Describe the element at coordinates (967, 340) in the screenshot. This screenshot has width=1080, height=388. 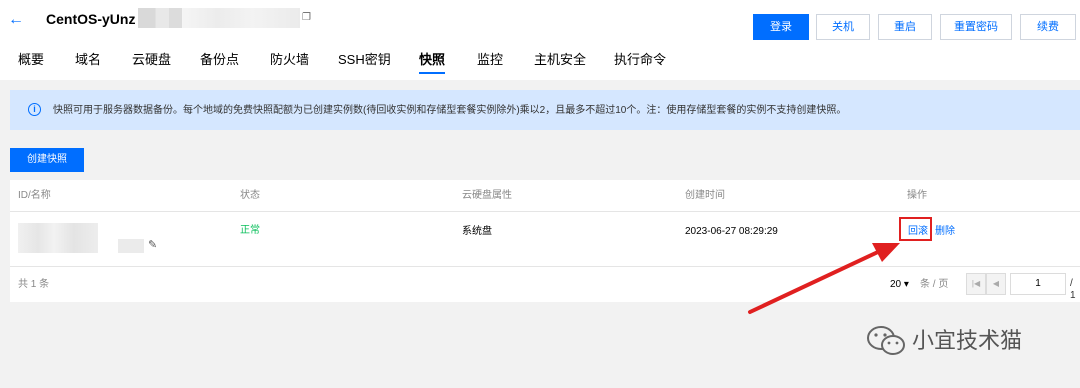
I see `watermark-text: 小宜技术猫` at that location.